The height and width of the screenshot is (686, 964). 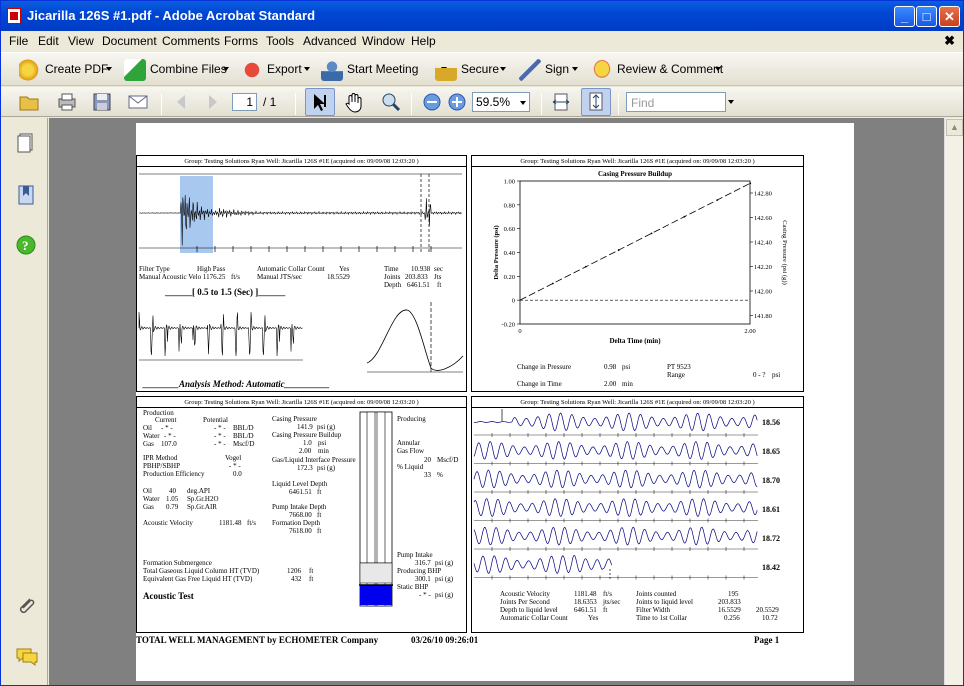 I want to click on glip-unit: psi (g), so click(x=326, y=468).